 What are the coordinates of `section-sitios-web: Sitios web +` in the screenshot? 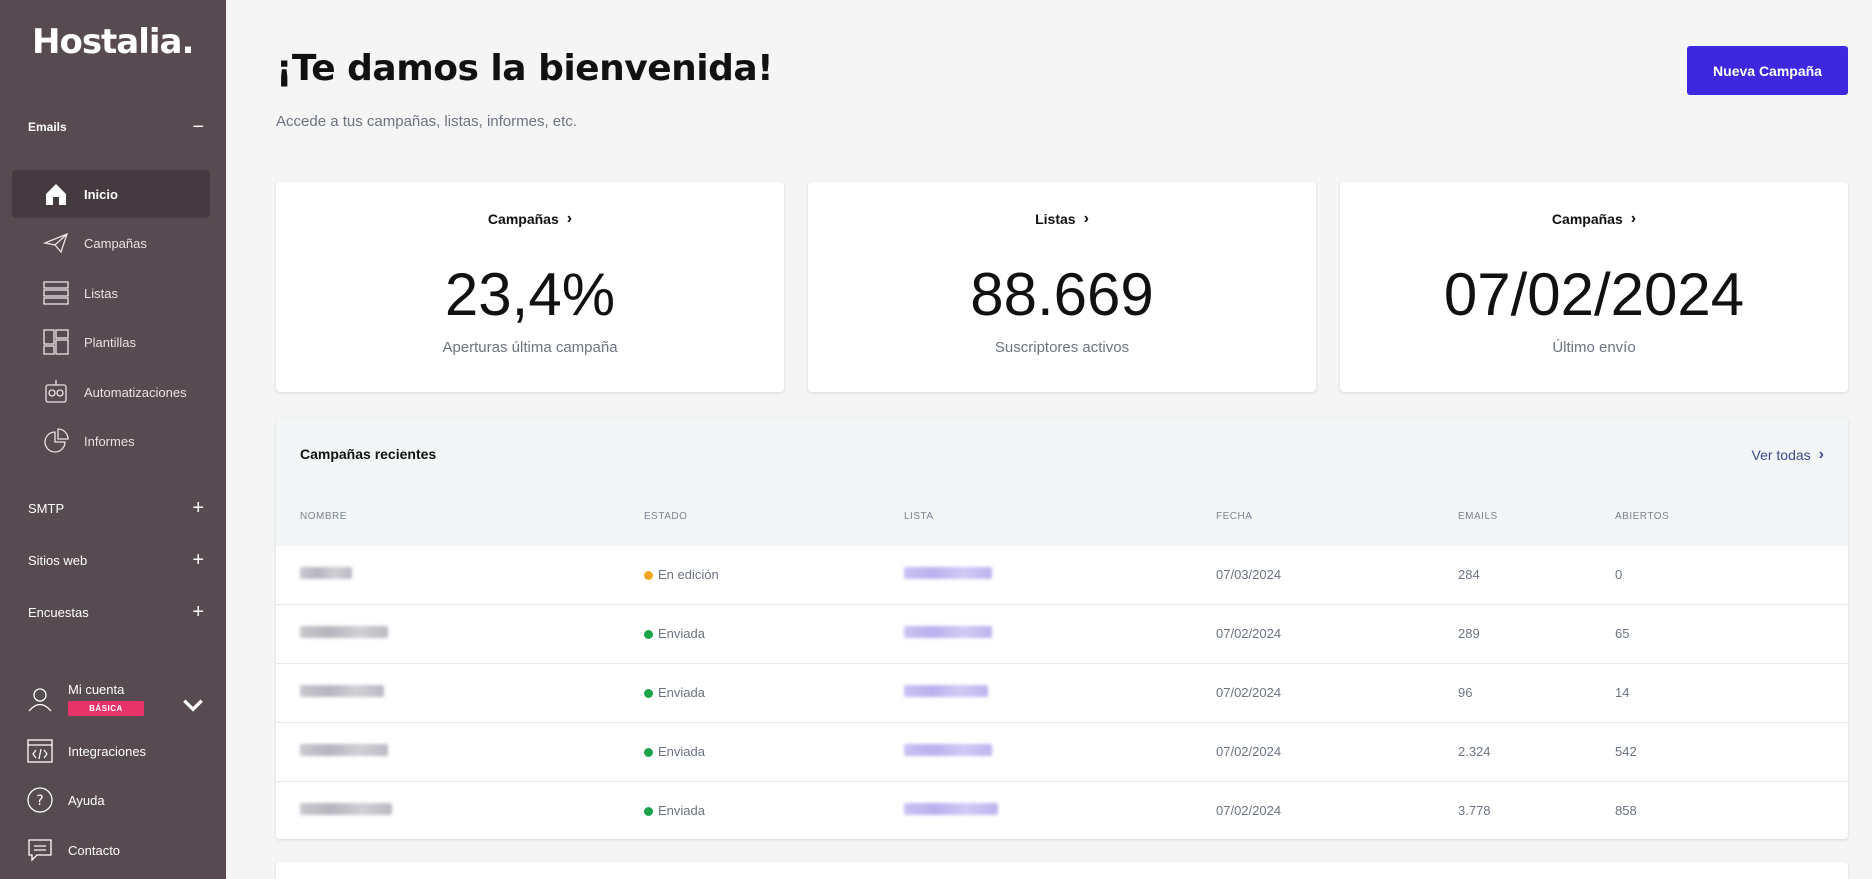 It's located at (116, 560).